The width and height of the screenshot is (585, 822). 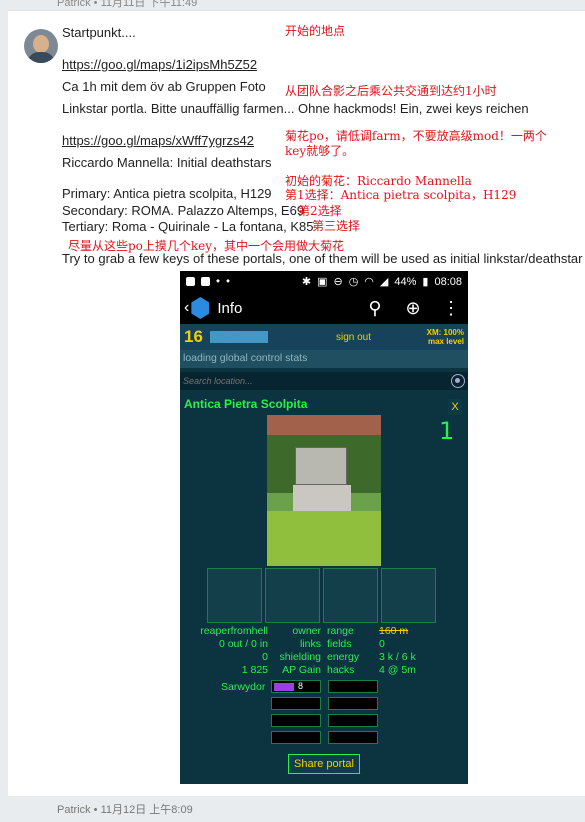 What do you see at coordinates (206, 246) in the screenshot?
I see `note-try: 尽量从这些po上摸几个key，其中一个会用做大菊花` at bounding box center [206, 246].